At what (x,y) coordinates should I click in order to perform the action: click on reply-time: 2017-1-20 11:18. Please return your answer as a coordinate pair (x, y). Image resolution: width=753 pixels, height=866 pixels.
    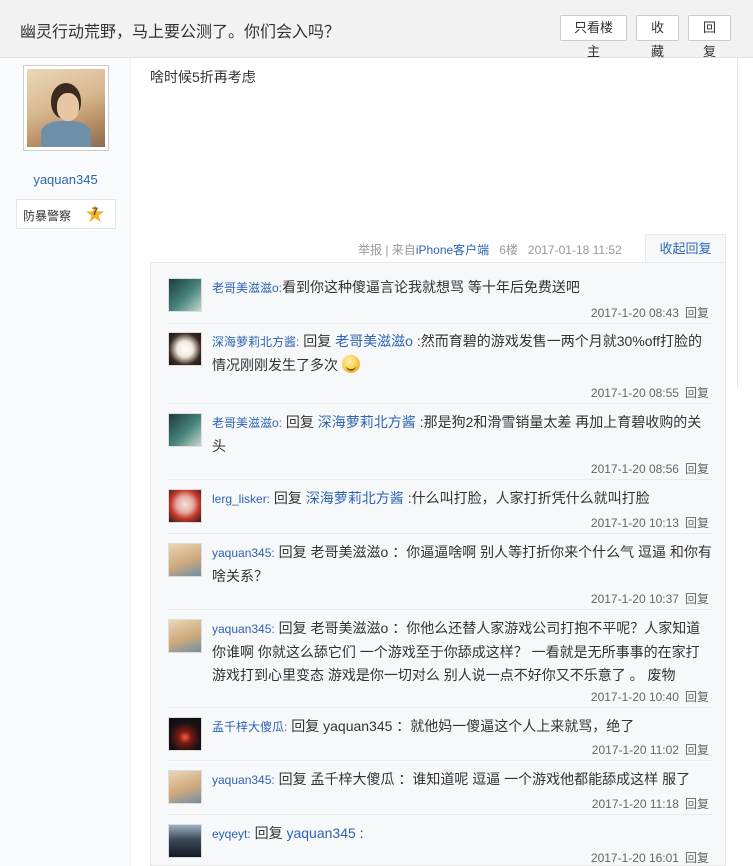
    Looking at the image, I should click on (635, 804).